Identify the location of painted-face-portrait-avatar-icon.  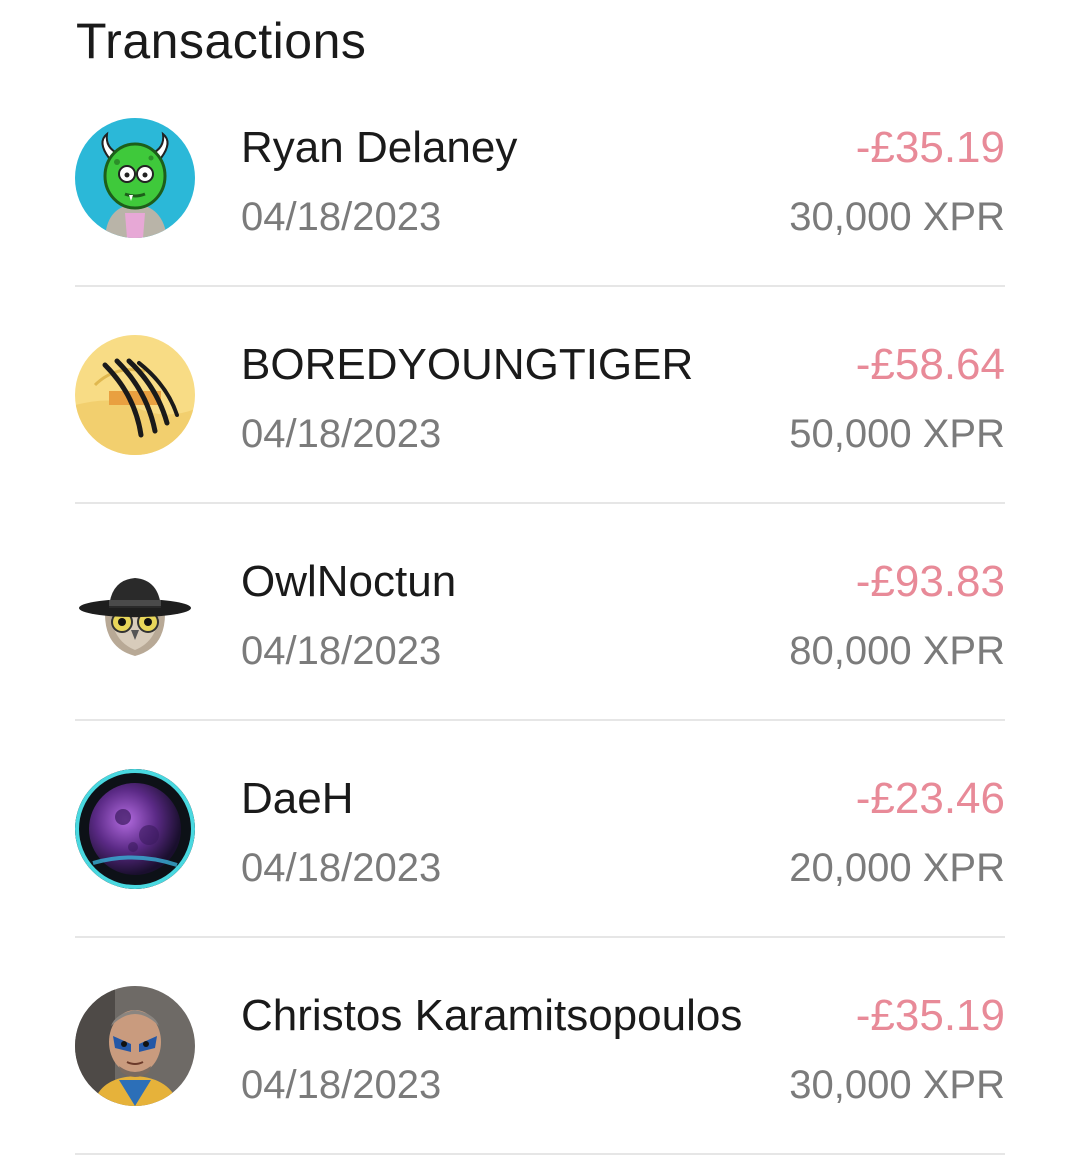
(135, 1046).